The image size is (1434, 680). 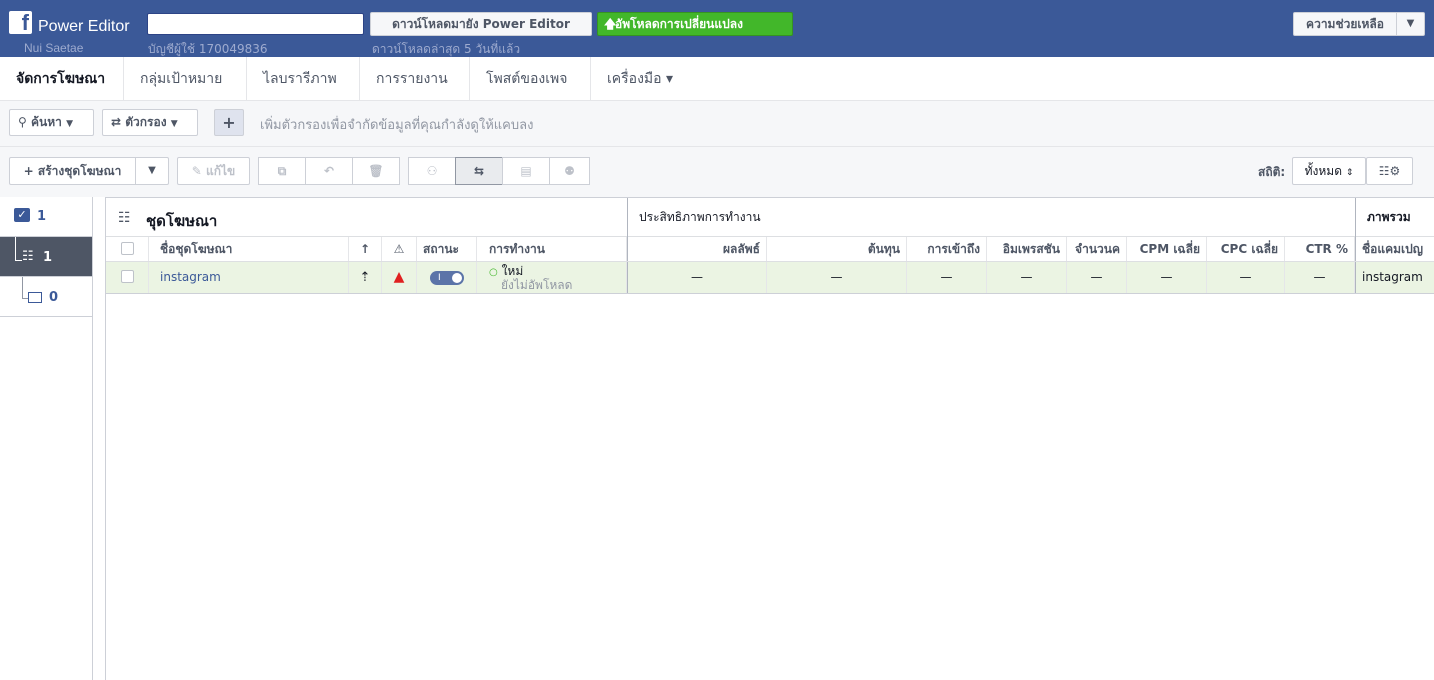 What do you see at coordinates (46, 257) in the screenshot?
I see `tree-adsets: ☷ 1` at bounding box center [46, 257].